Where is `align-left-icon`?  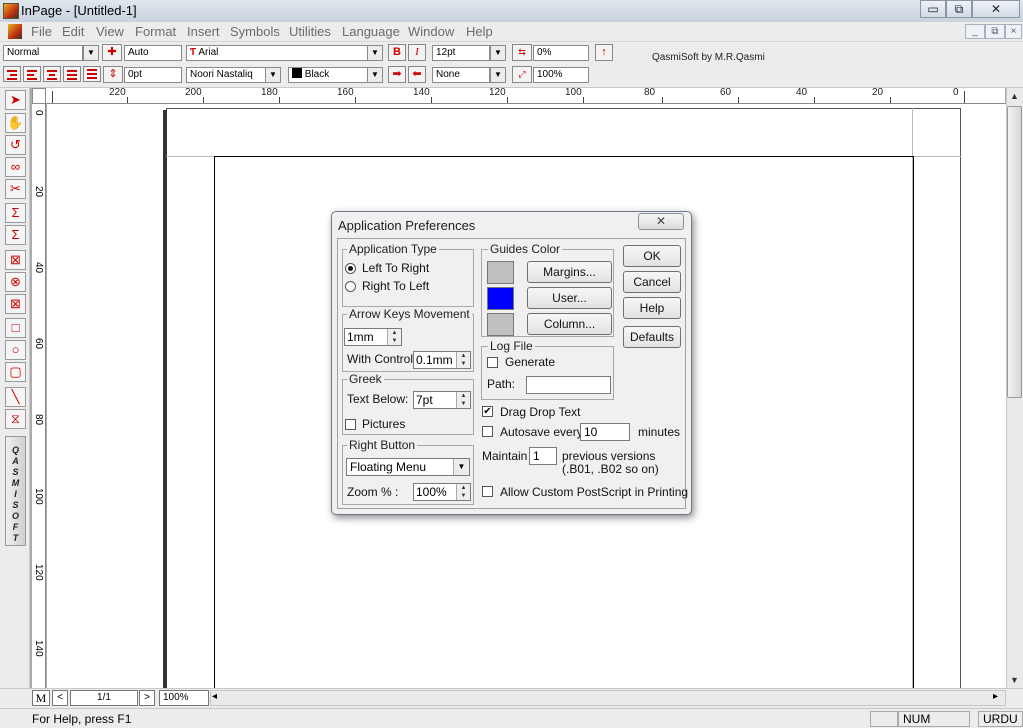 align-left-icon is located at coordinates (32, 74).